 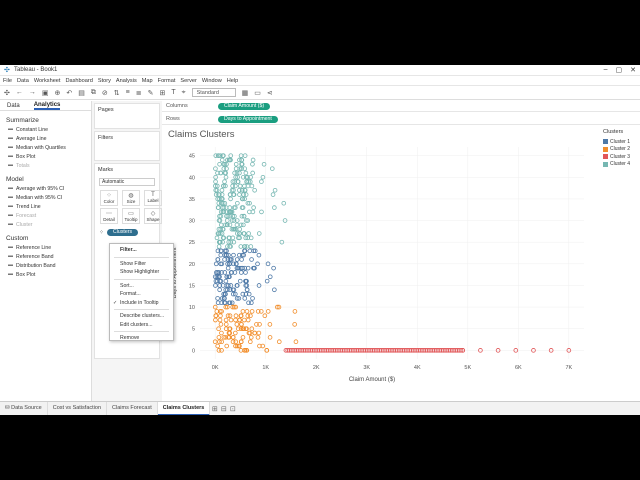 What do you see at coordinates (123, 232) in the screenshot?
I see `clusters-pill: Clusters` at bounding box center [123, 232].